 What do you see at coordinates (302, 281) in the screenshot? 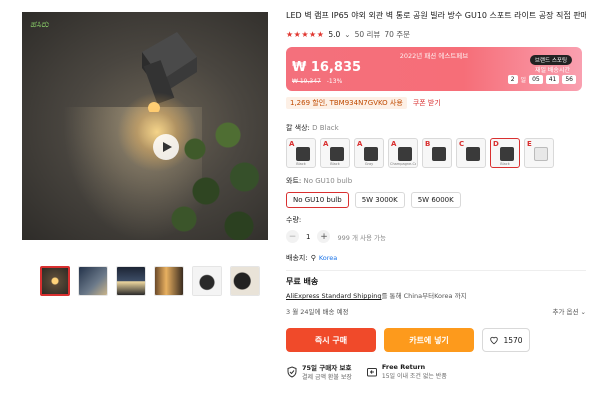
I see `shipping-title: 무료 배송` at bounding box center [302, 281].